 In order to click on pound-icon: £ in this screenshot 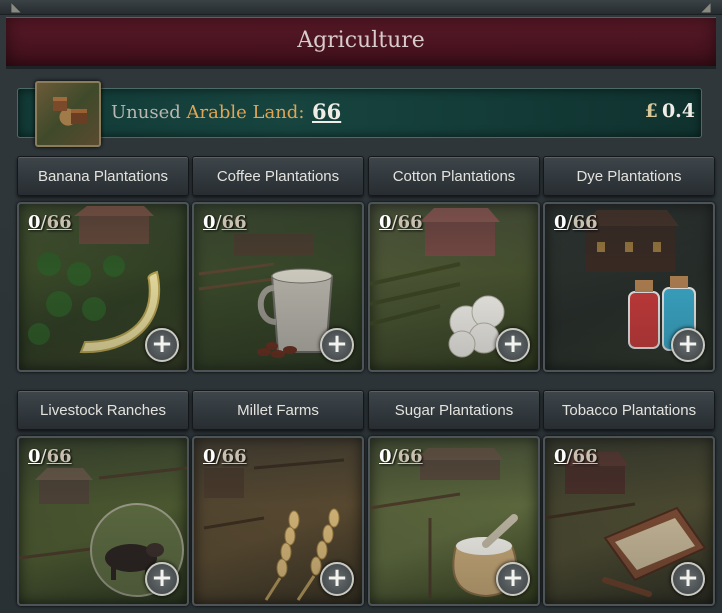, I will do `click(651, 111)`.